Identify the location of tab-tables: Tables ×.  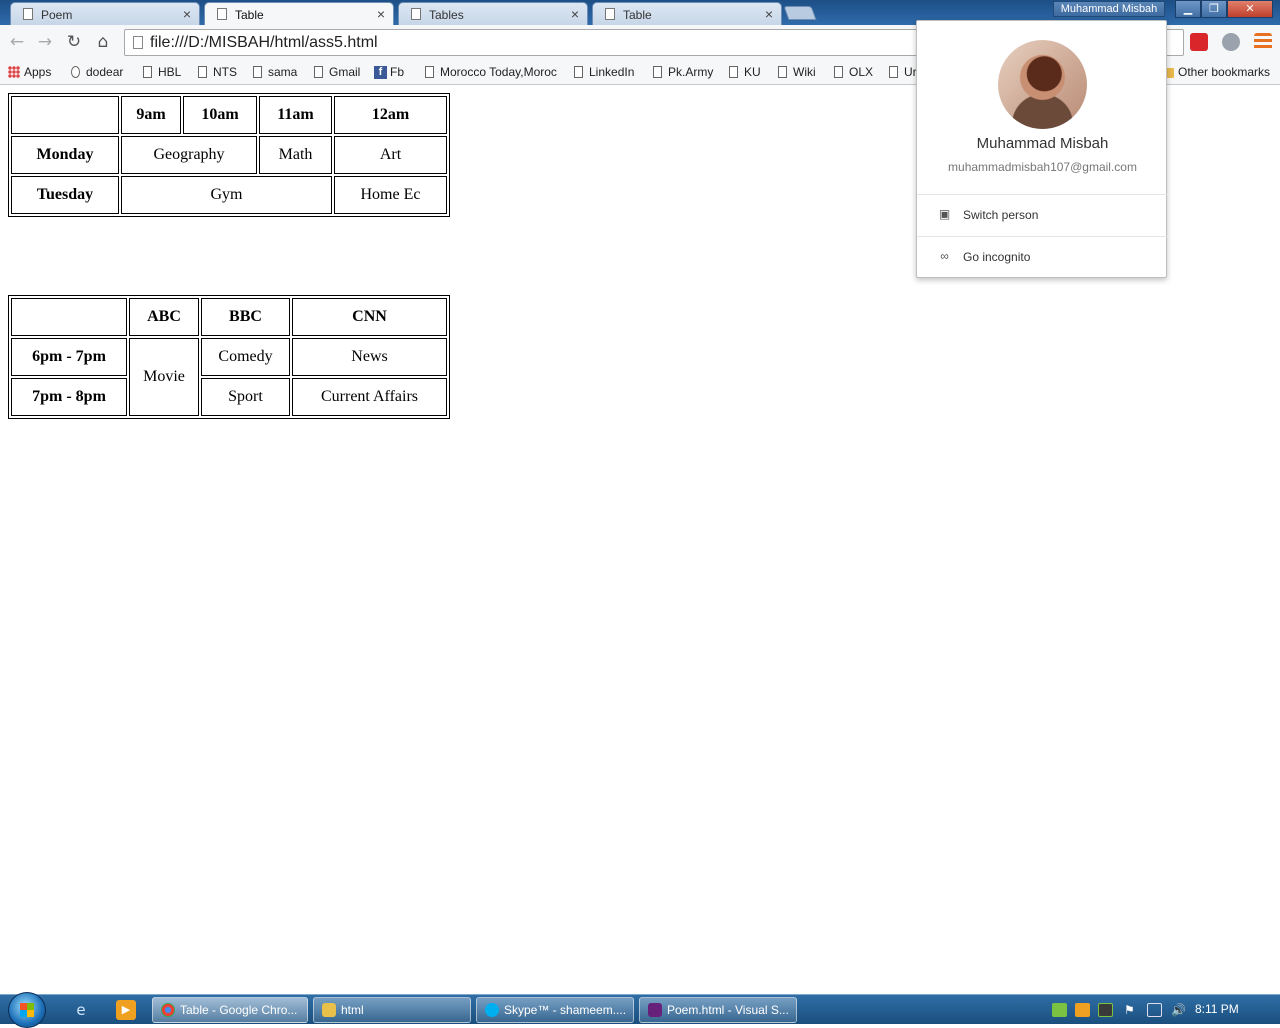
(493, 13).